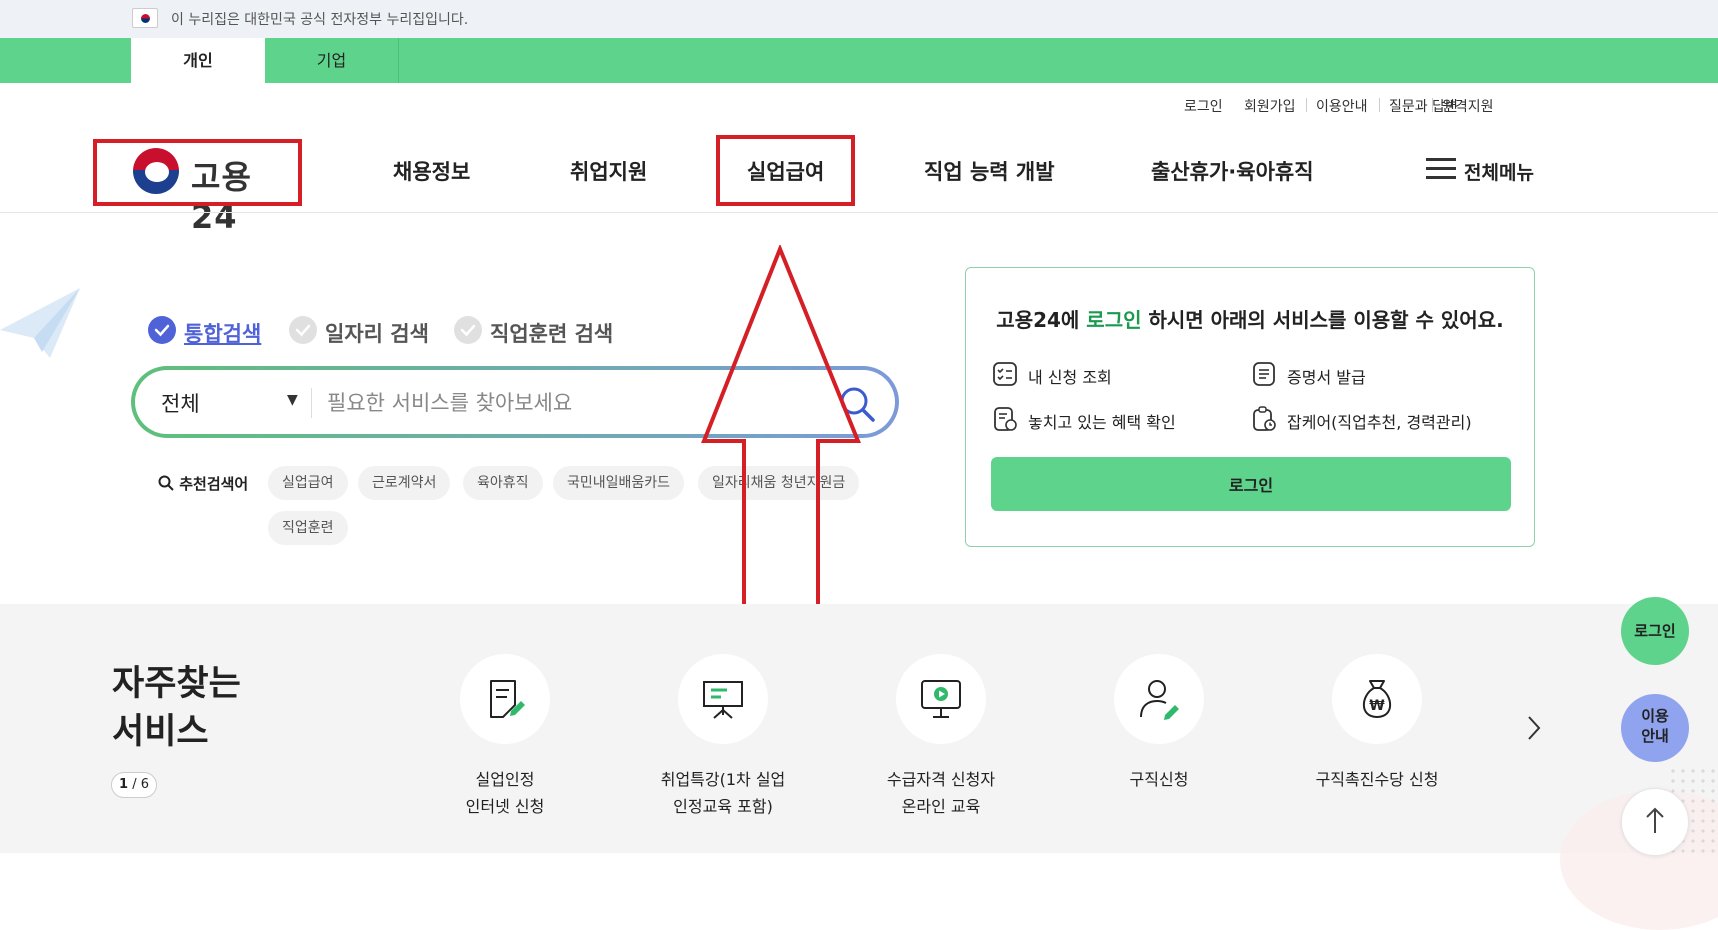 Image resolution: width=1718 pixels, height=930 pixels. What do you see at coordinates (552, 334) in the screenshot?
I see `search-type-training-label: 직업훈련 검색` at bounding box center [552, 334].